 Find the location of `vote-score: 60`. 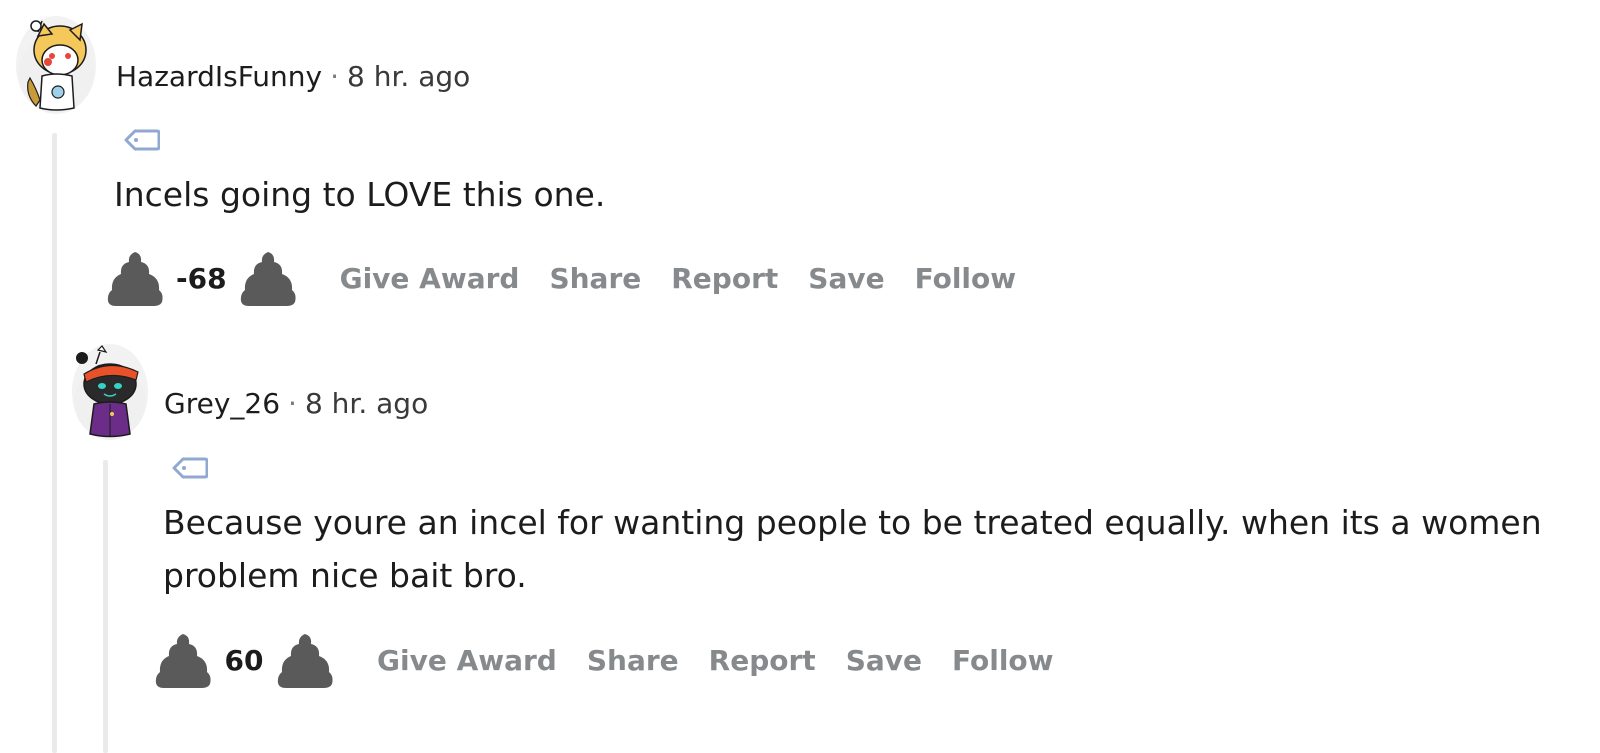

vote-score: 60 is located at coordinates (244, 660).